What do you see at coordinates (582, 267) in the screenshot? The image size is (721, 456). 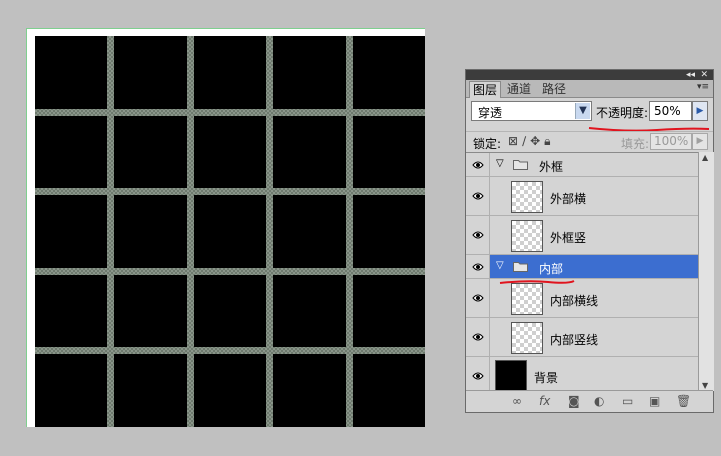 I see `layer-group-inner: ▽ 内部` at bounding box center [582, 267].